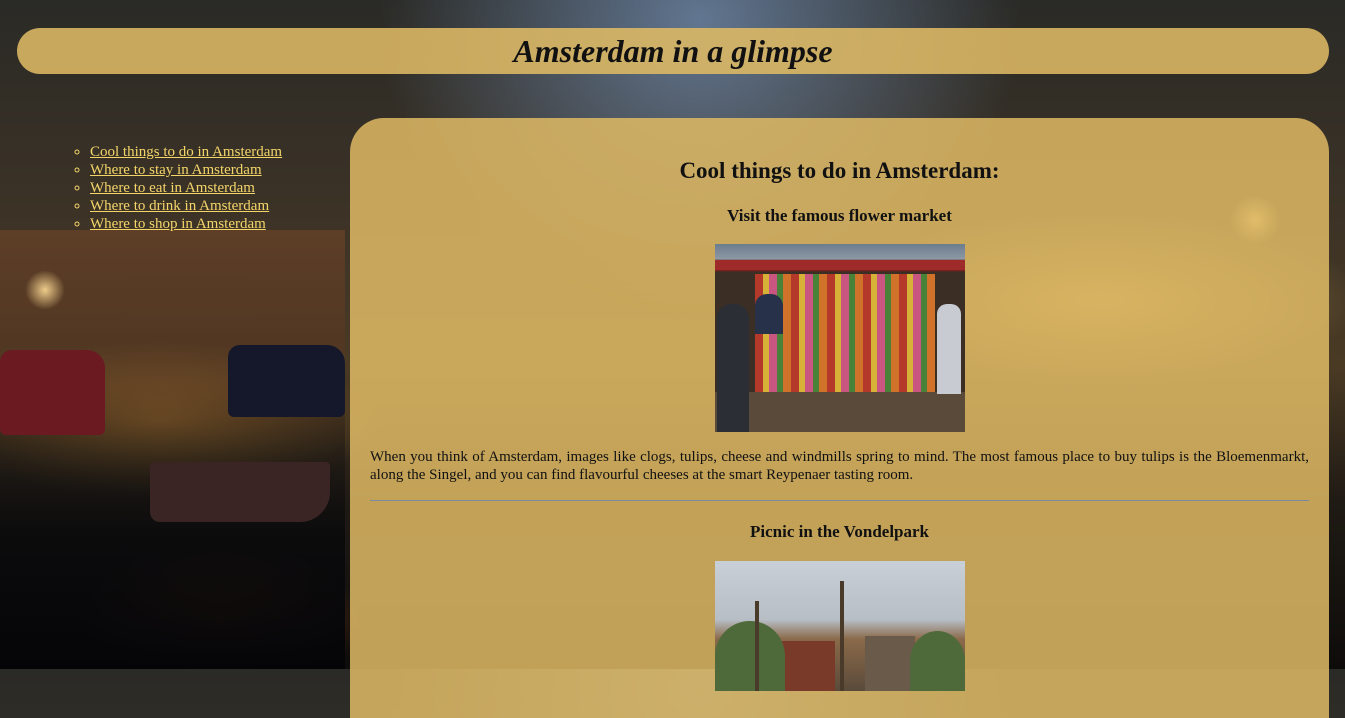 This screenshot has height=718, width=1345. I want to click on nav-link-where-to-shop: Where to shop in Amsterdam, so click(178, 224).